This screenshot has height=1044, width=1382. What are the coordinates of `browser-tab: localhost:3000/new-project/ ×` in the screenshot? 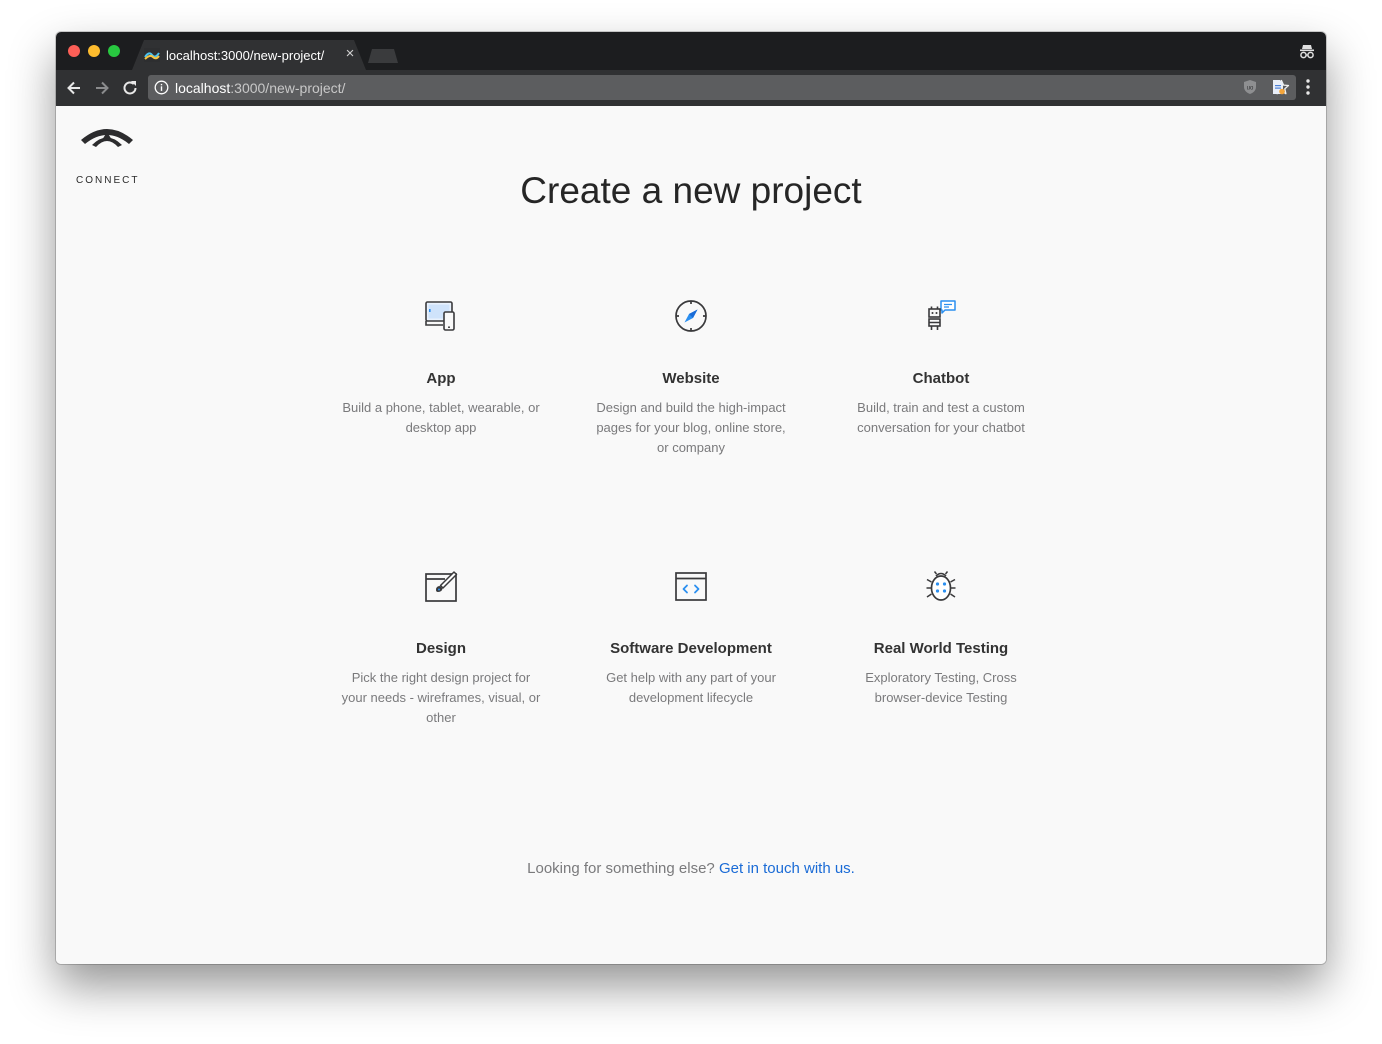 It's located at (249, 55).